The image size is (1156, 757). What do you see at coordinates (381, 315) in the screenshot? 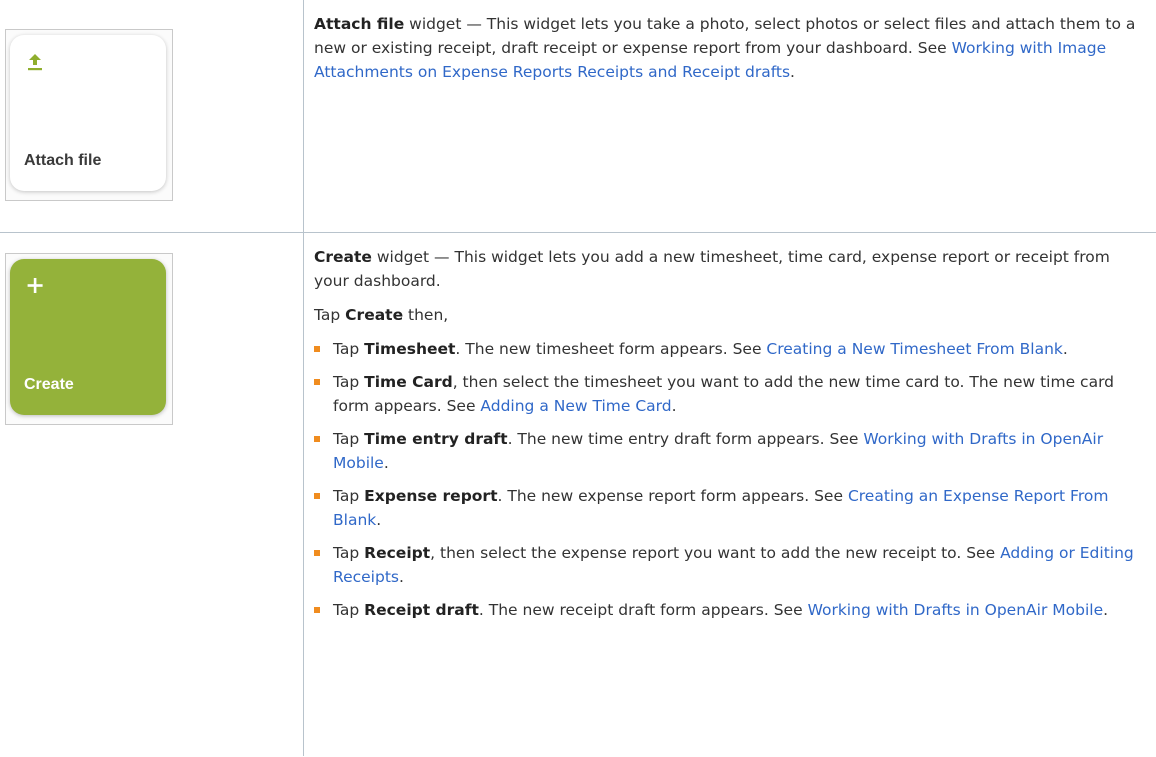
I see `create-tap-instruction: Tap Create then,` at bounding box center [381, 315].